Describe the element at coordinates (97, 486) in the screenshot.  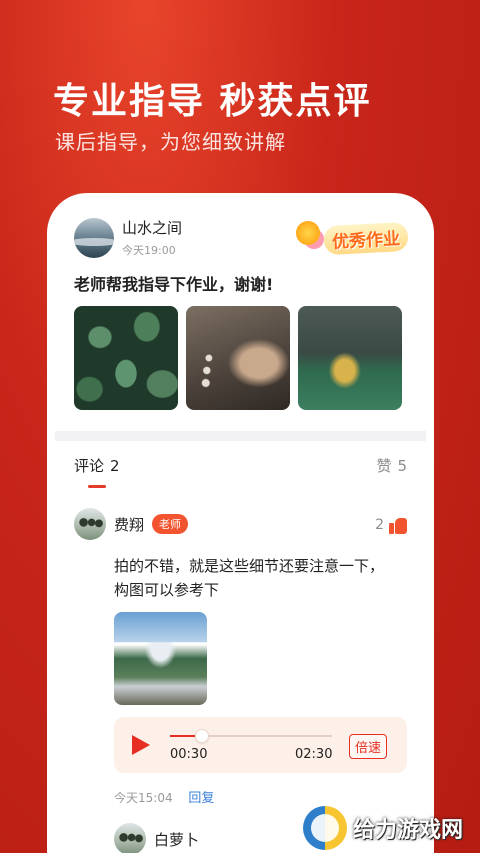
I see `active-tab-indicator` at that location.